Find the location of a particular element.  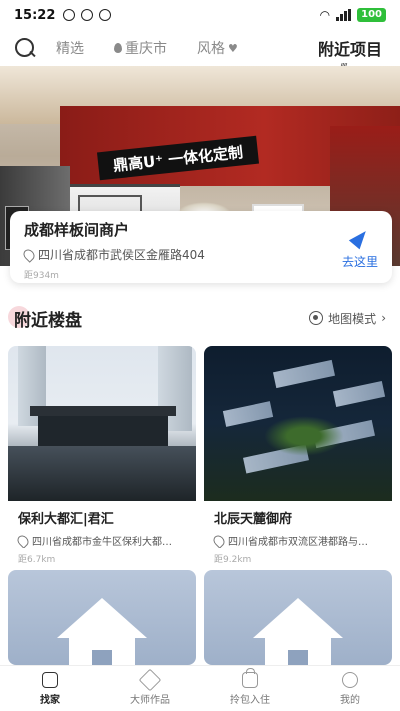

bottom-tab-move-in: 拎包入住 is located at coordinates (250, 688).